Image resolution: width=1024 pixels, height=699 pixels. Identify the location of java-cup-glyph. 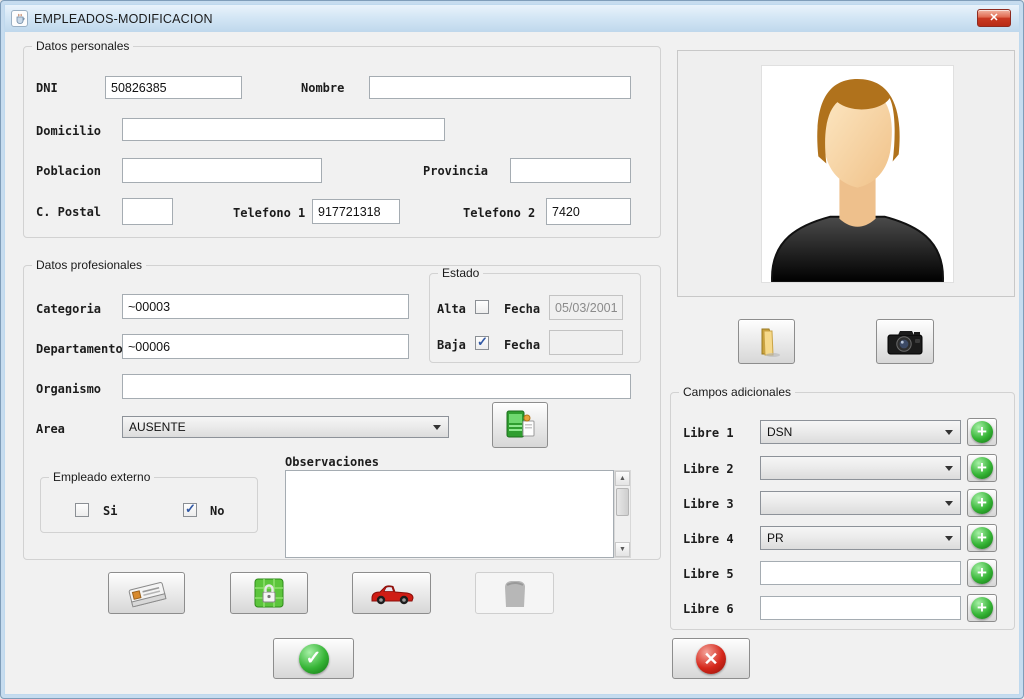
(20, 18).